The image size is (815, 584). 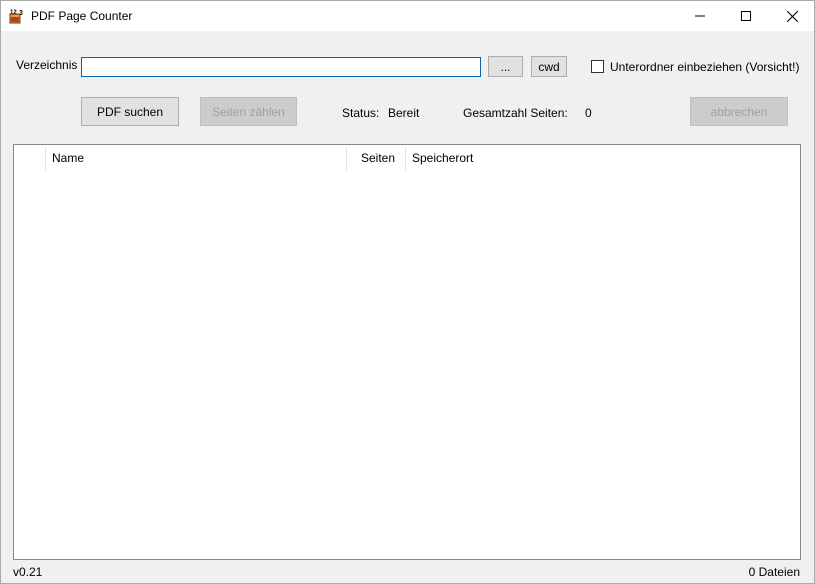 I want to click on app-icon: 12 3, so click(x=16, y=17).